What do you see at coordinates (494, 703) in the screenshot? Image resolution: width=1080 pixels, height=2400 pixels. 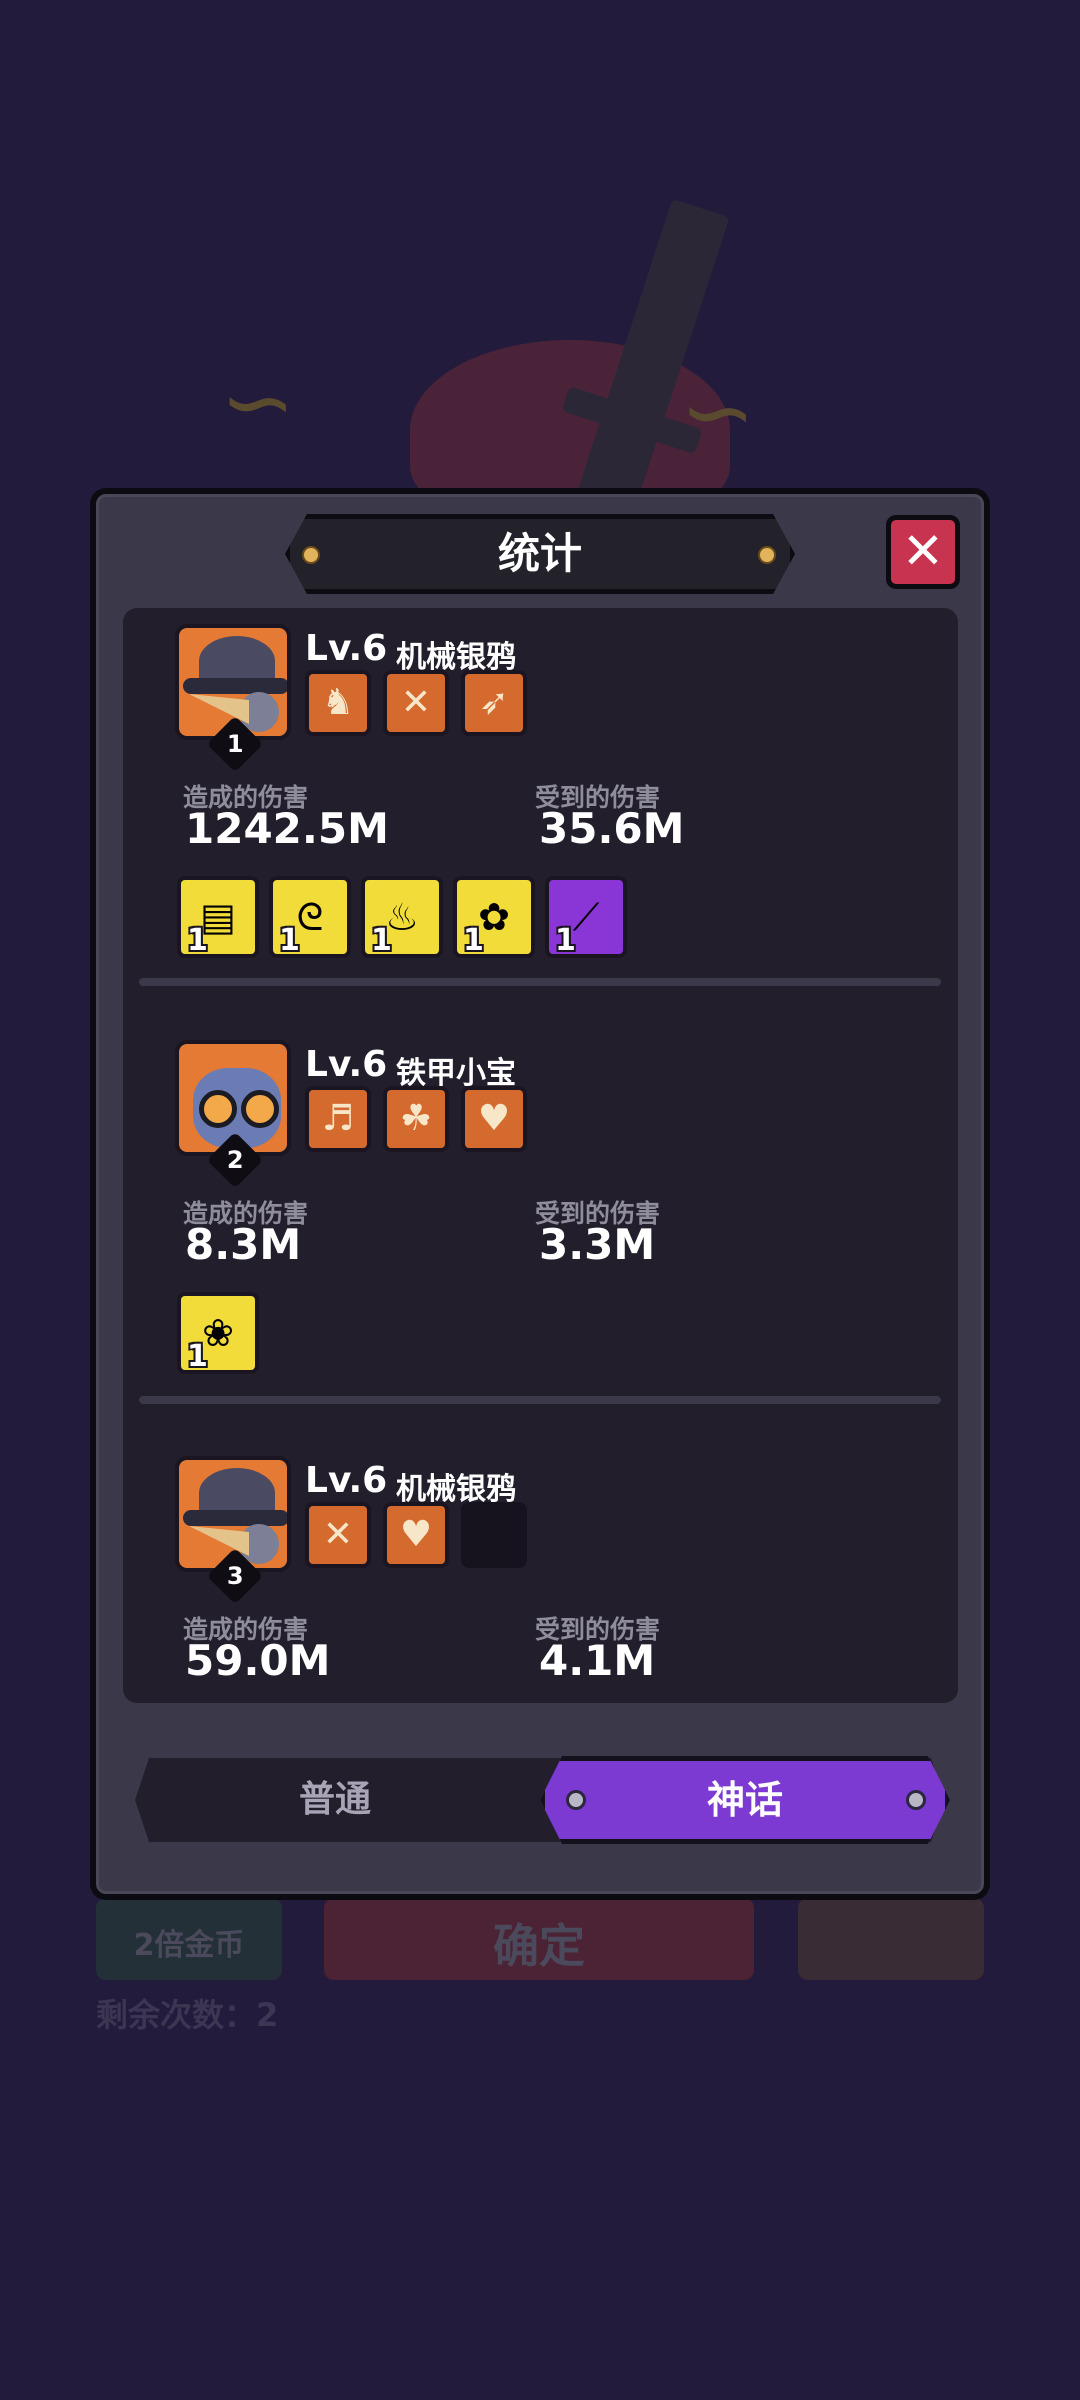 I see `crossbow-icon: ➶` at bounding box center [494, 703].